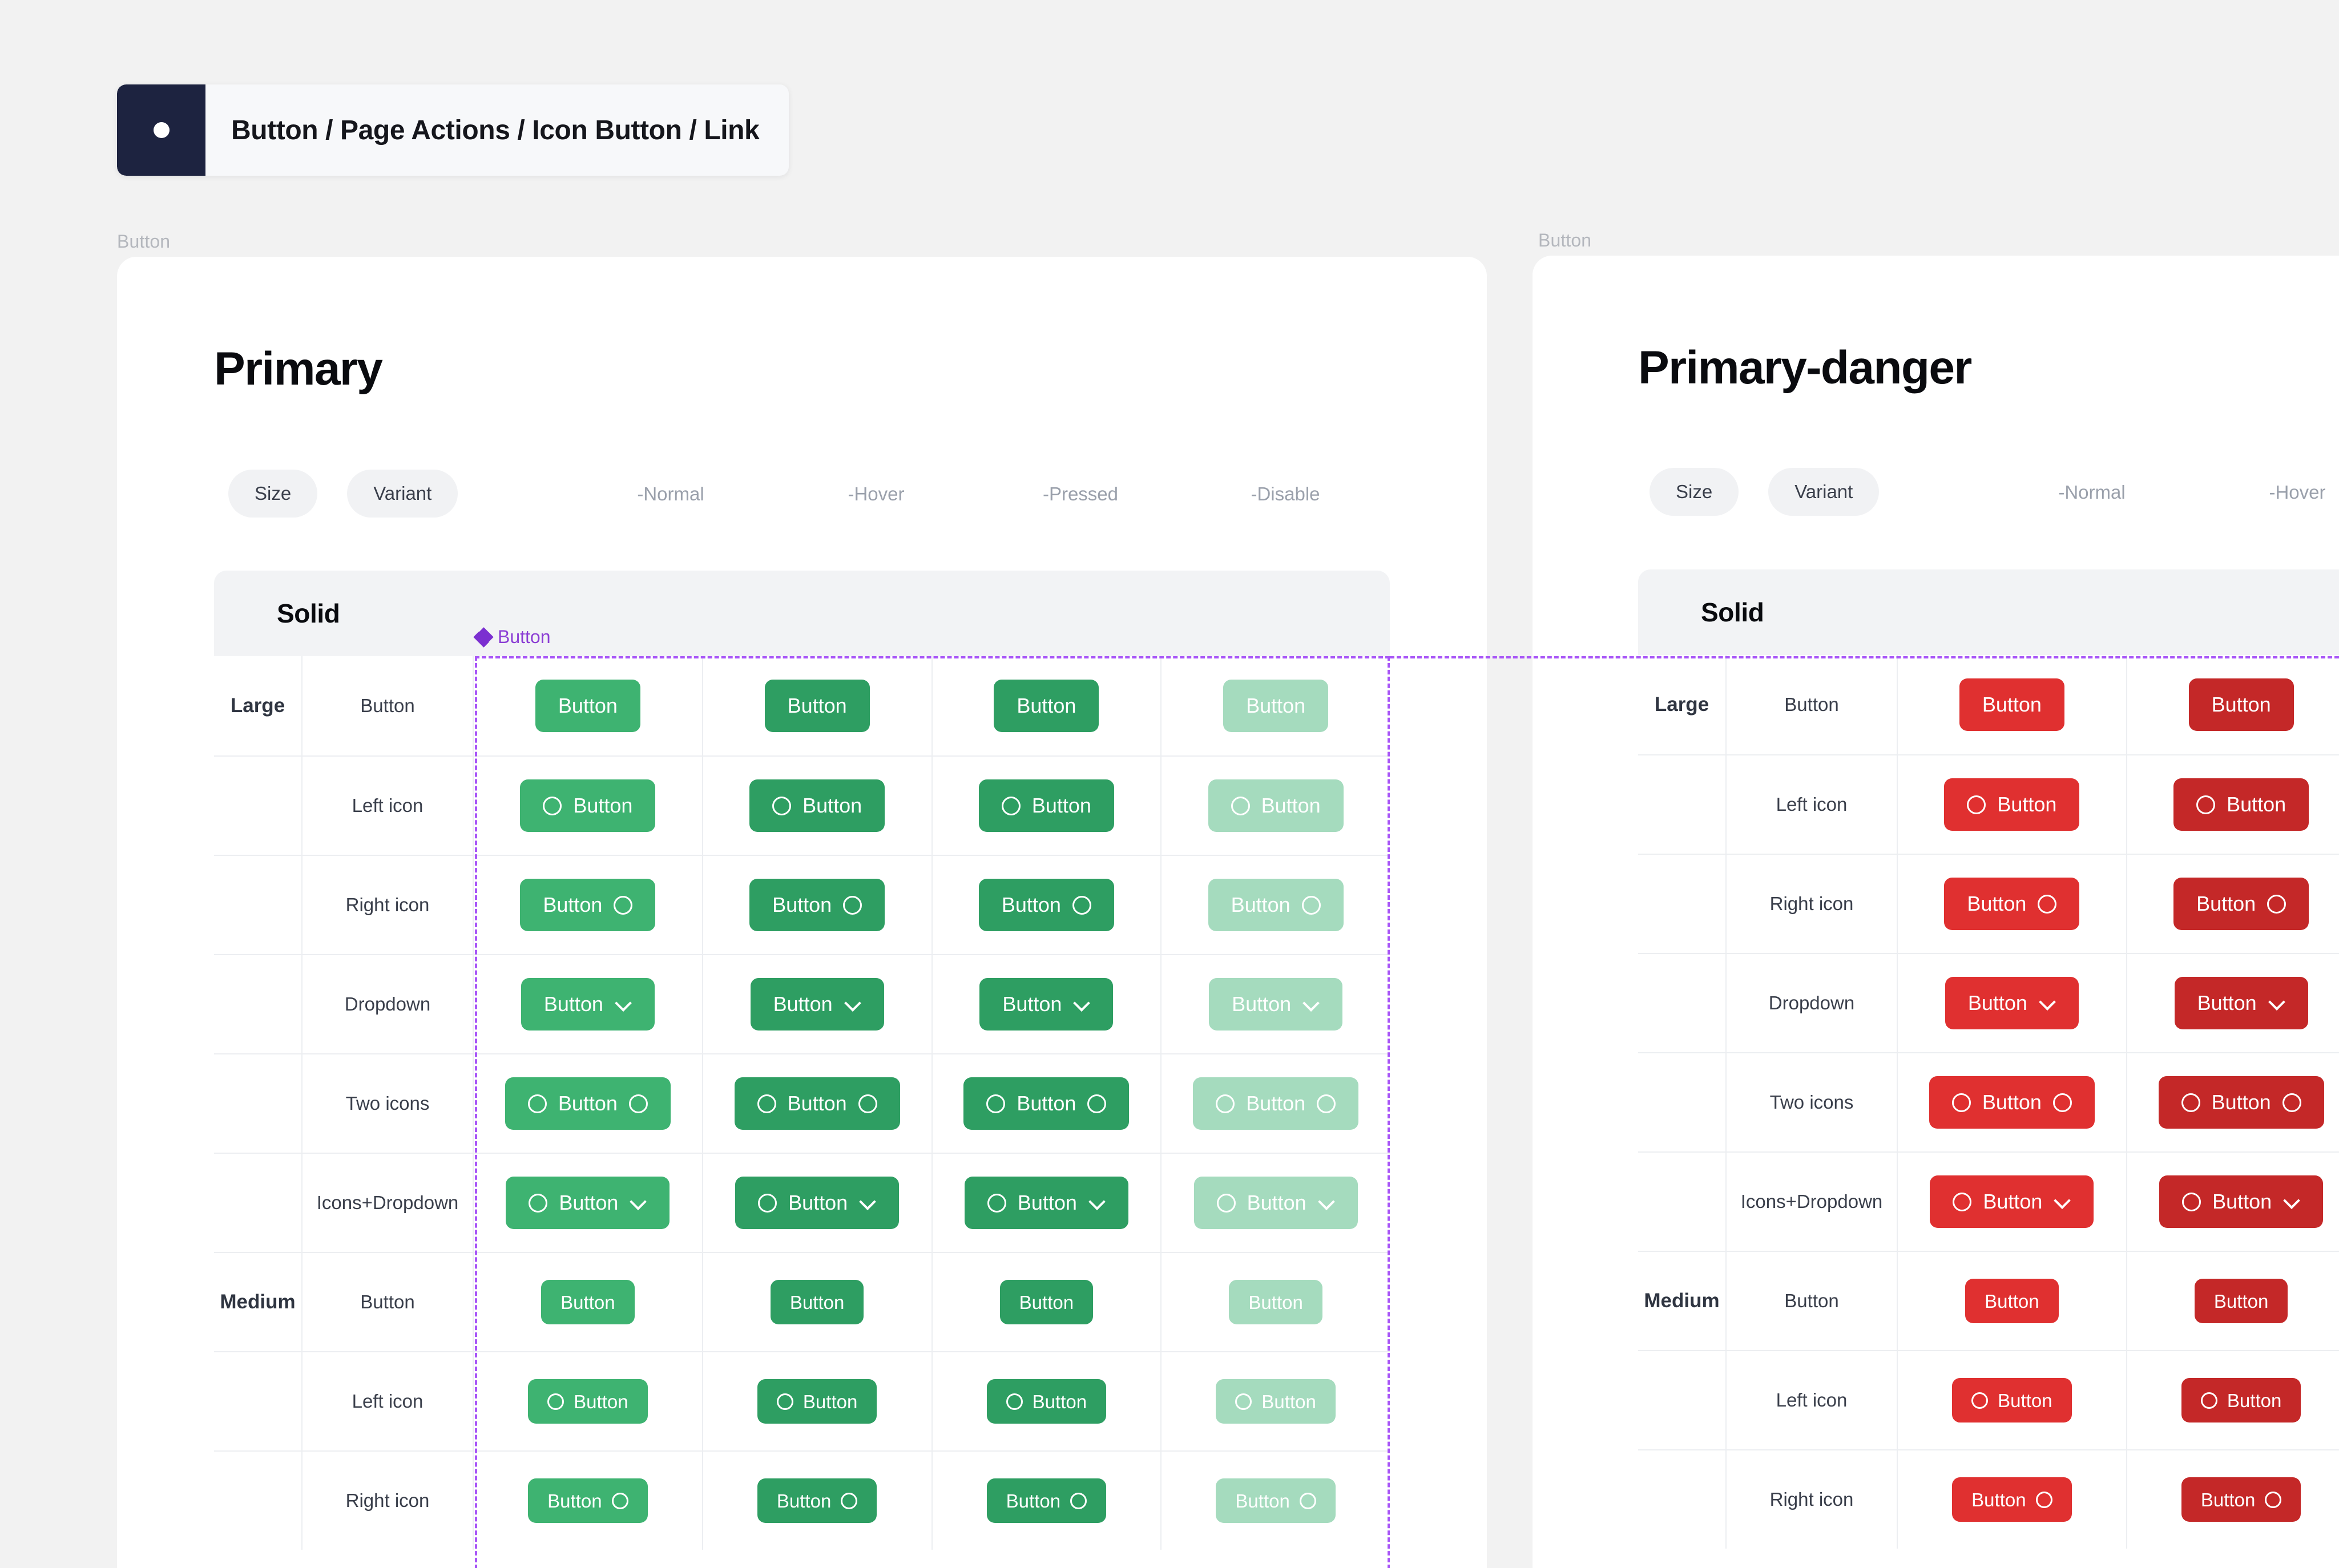 This screenshot has height=1568, width=2339. Describe the element at coordinates (1811, 1300) in the screenshot. I see `variant-type-label: Button` at that location.